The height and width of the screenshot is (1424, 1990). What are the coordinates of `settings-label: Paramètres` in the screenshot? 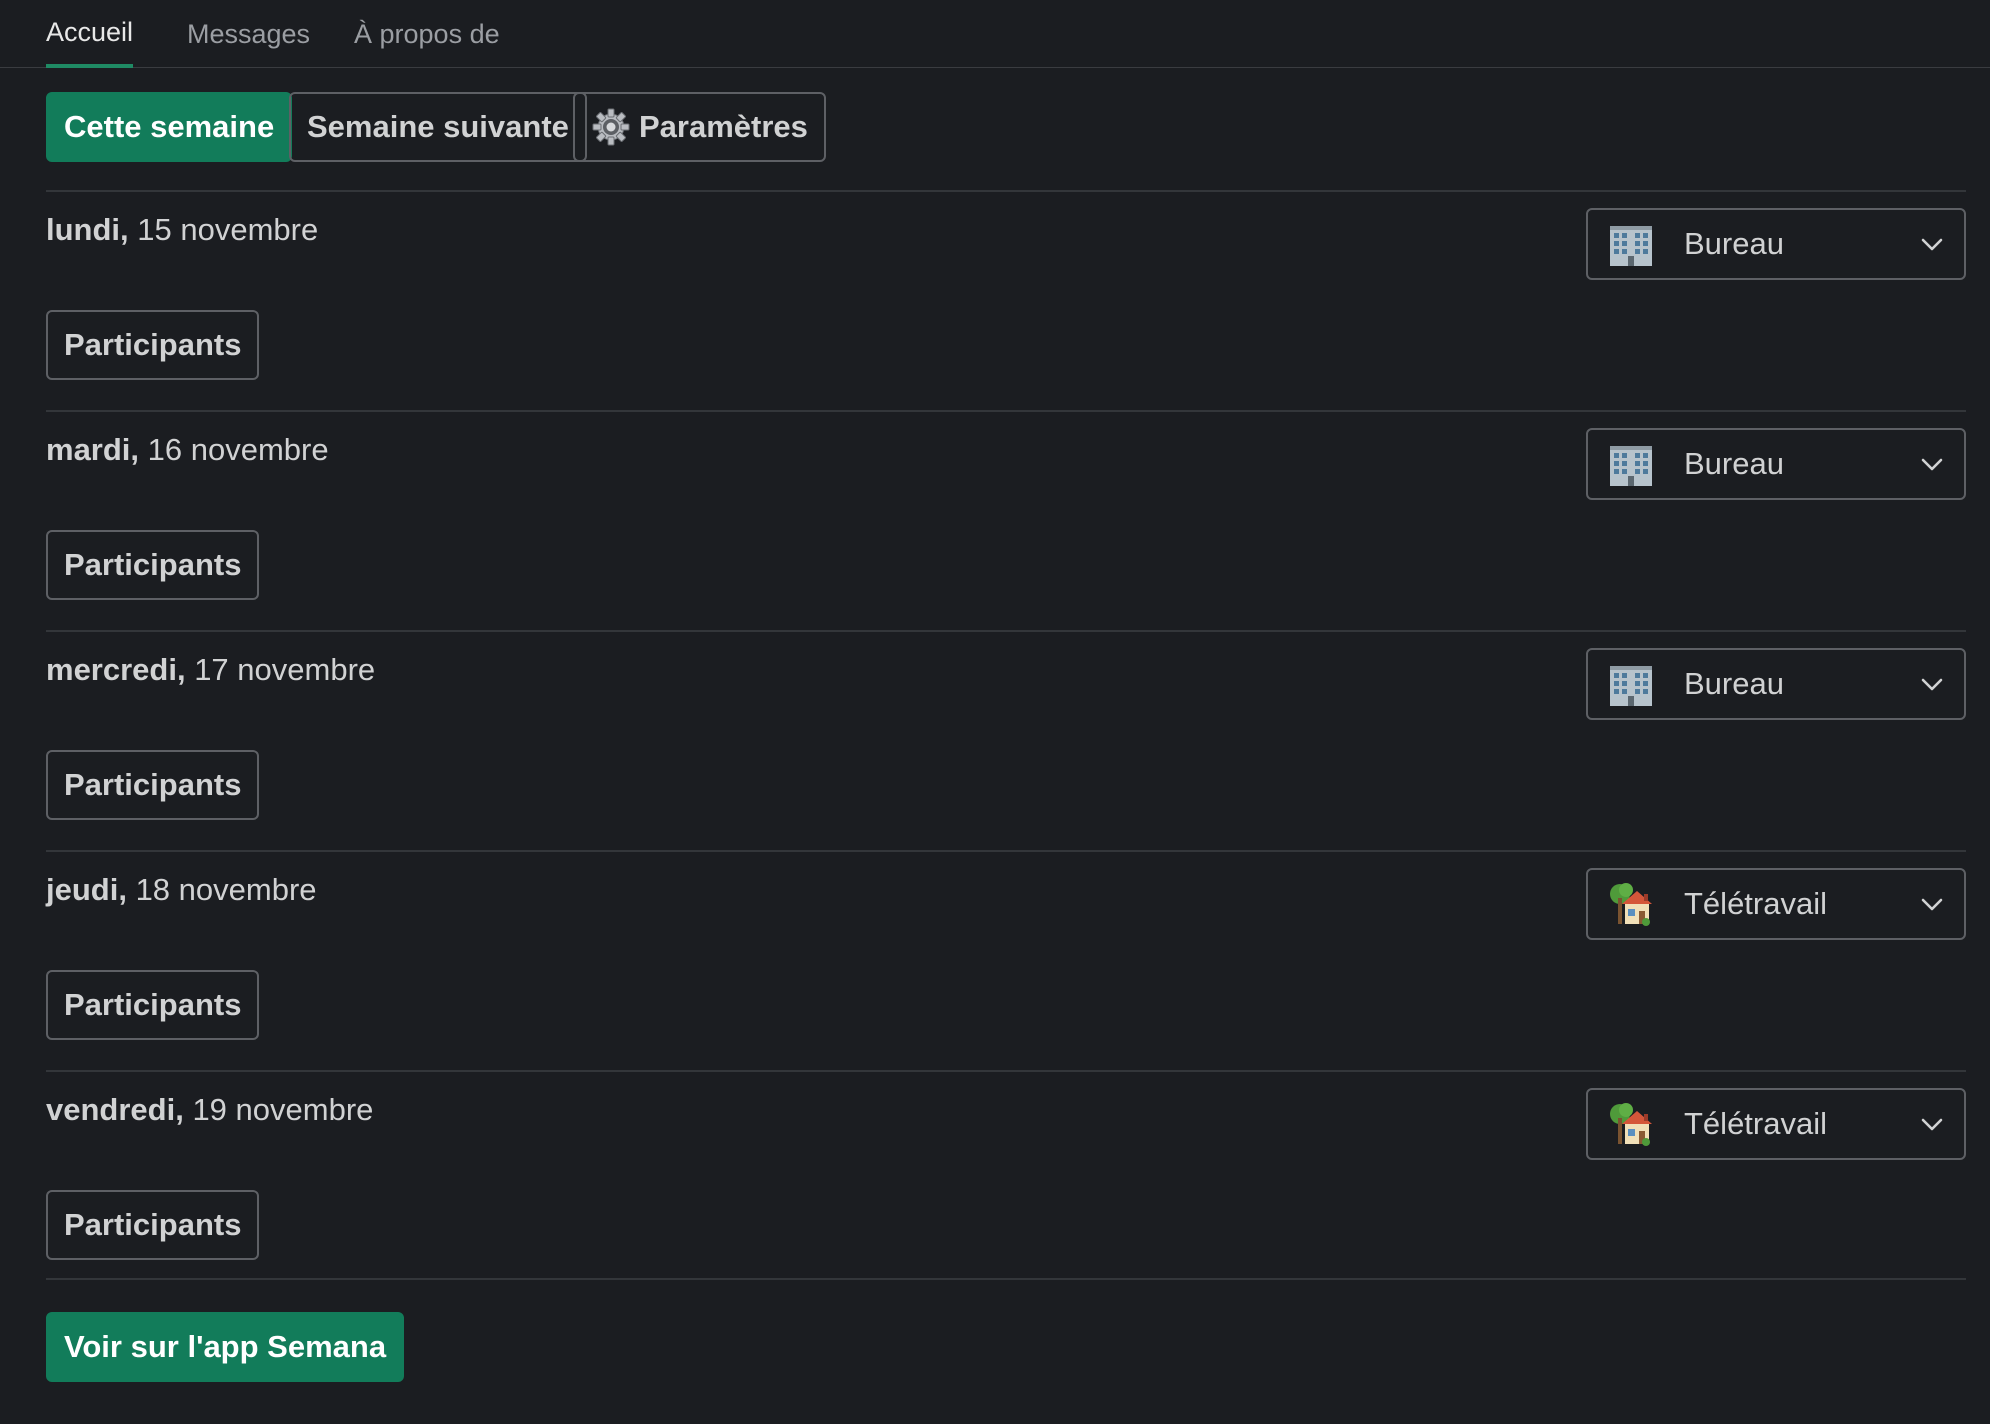 It's located at (723, 126).